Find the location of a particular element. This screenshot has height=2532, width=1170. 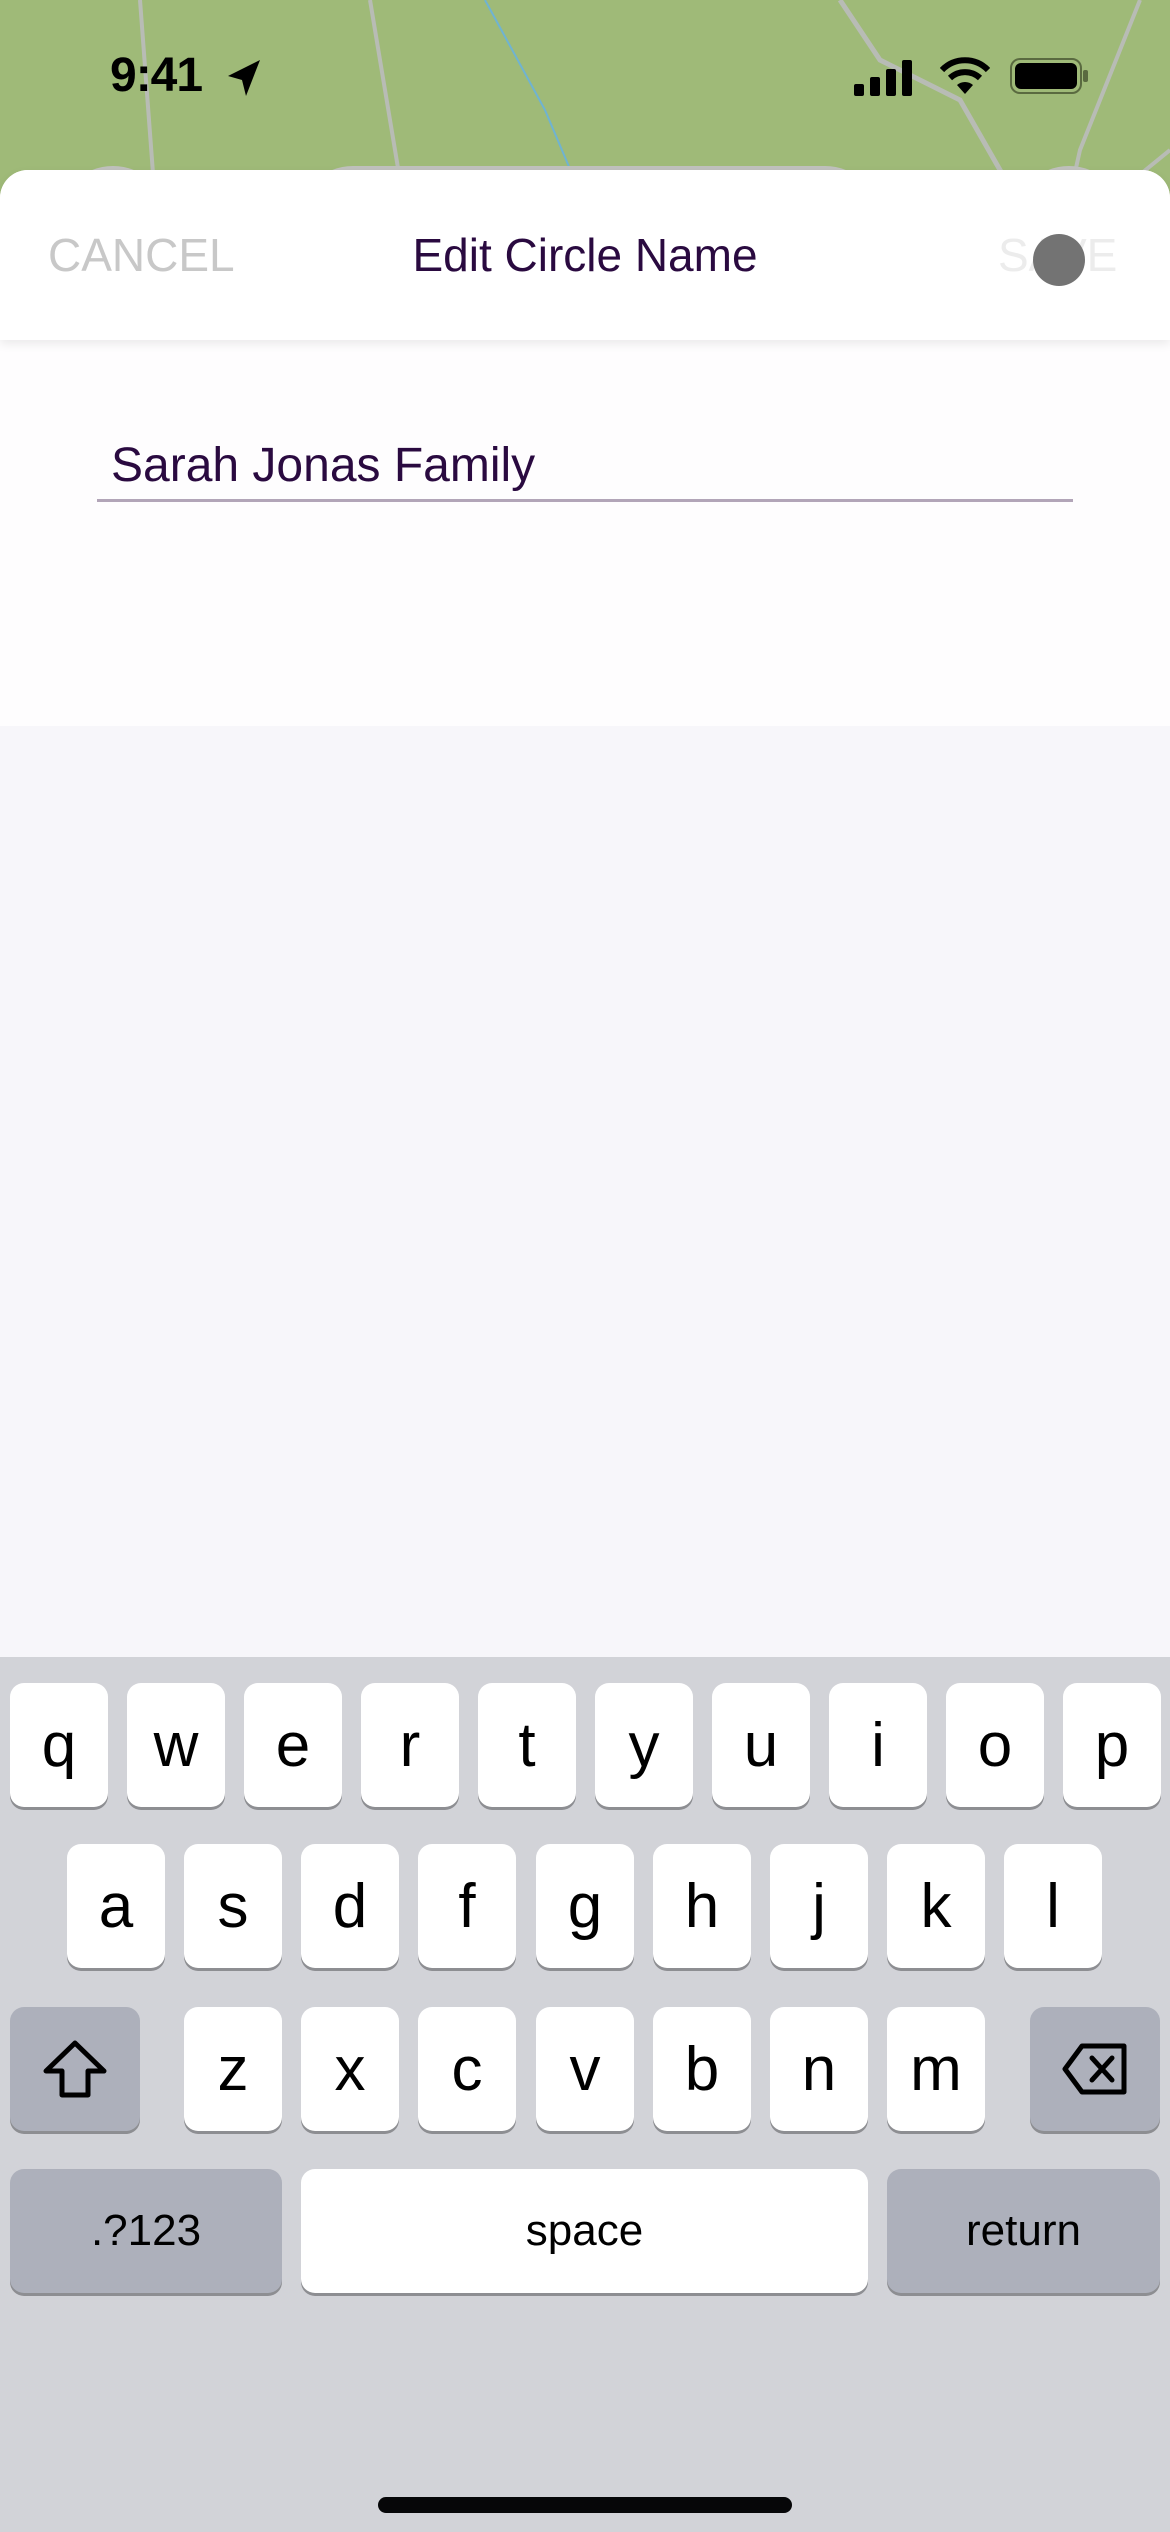

wifi-icon is located at coordinates (965, 78).